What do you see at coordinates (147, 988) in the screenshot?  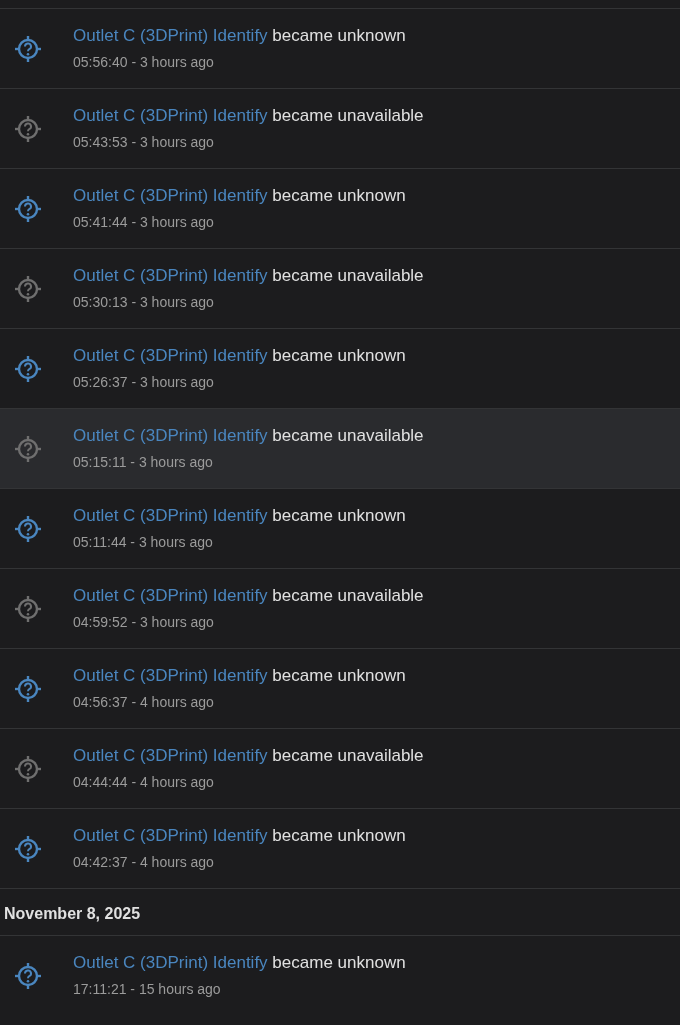 I see `event-time: 17:11:21 - 15 hours ago` at bounding box center [147, 988].